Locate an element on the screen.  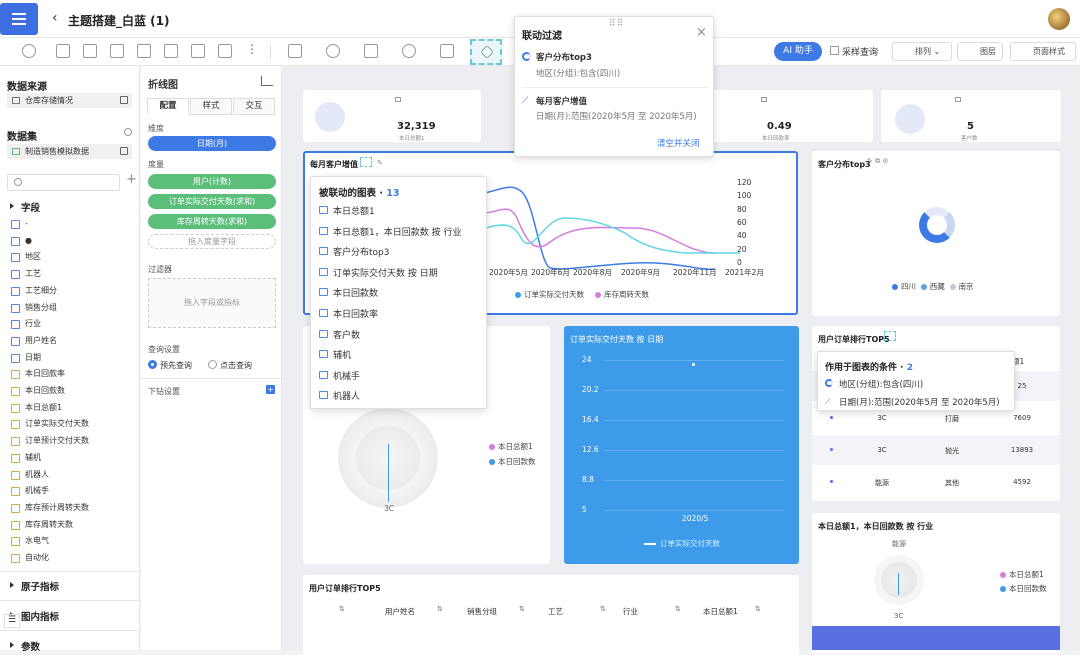
table-header-cell: 用户姓名 is located at coordinates (400, 611).